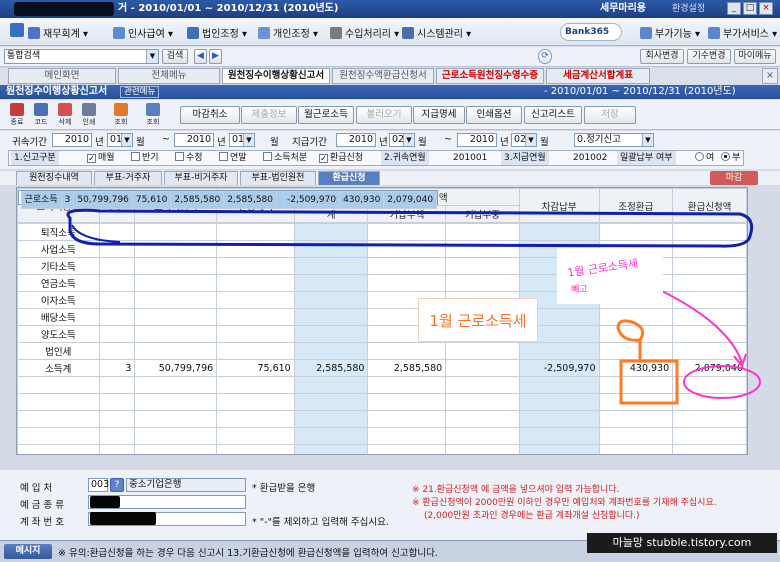 This screenshot has height=562, width=780. What do you see at coordinates (58, 317) in the screenshot?
I see `cell-income-type: 배당소득` at bounding box center [58, 317].